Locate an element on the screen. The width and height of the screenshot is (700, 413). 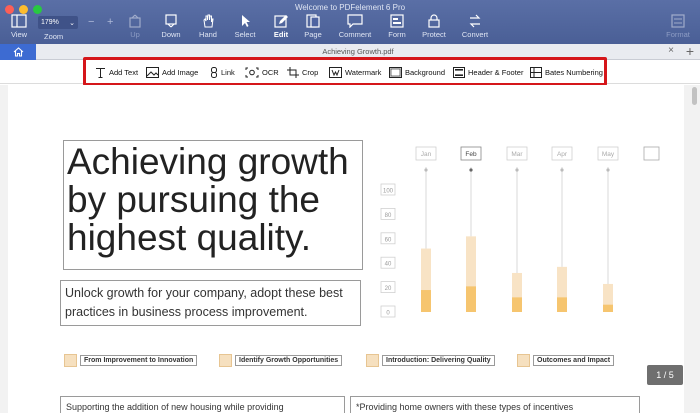
legend-box is located at coordinates (651, 153).